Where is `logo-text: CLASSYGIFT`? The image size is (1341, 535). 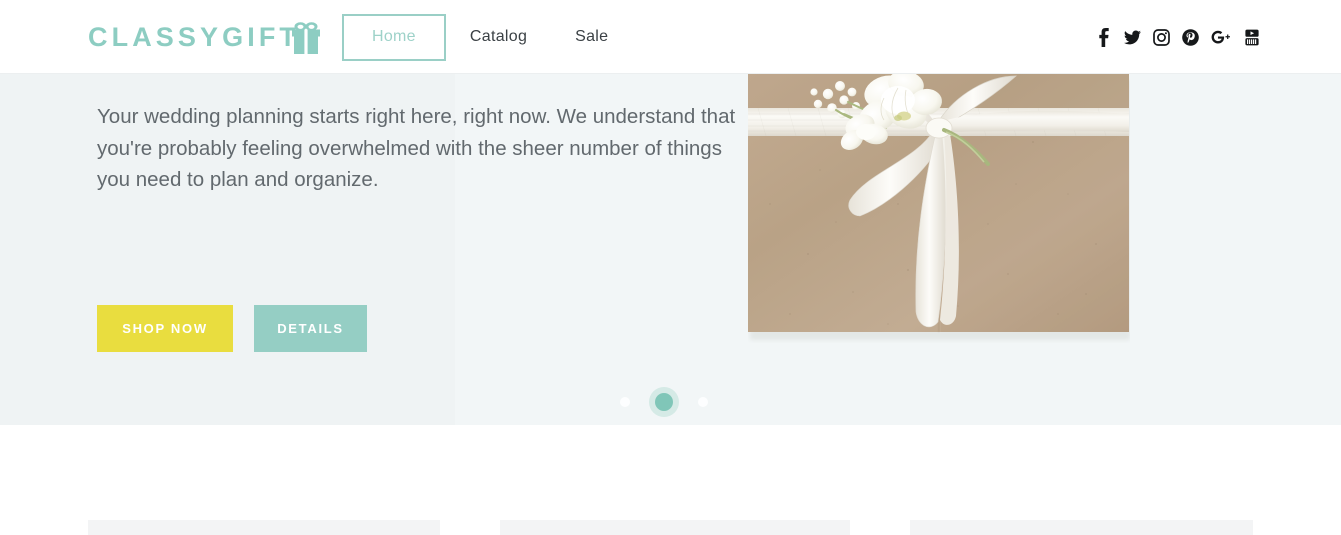
logo-text: CLASSYGIFT is located at coordinates (194, 36).